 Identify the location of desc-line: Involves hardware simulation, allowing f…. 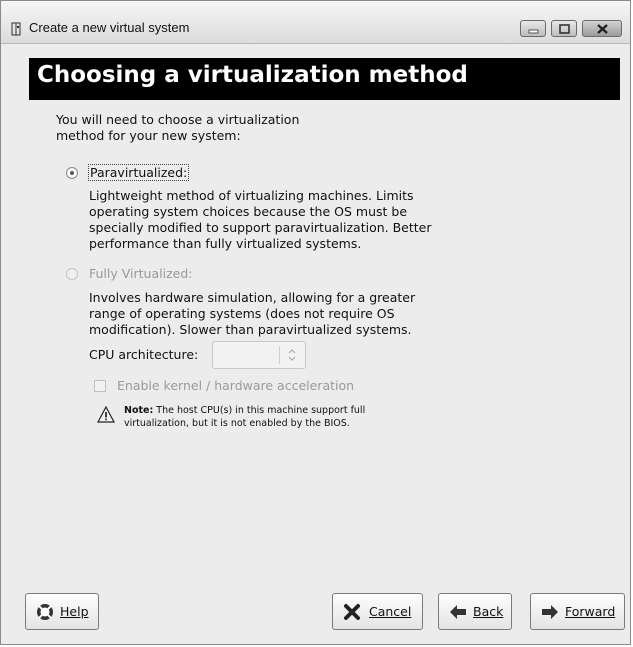
(252, 297).